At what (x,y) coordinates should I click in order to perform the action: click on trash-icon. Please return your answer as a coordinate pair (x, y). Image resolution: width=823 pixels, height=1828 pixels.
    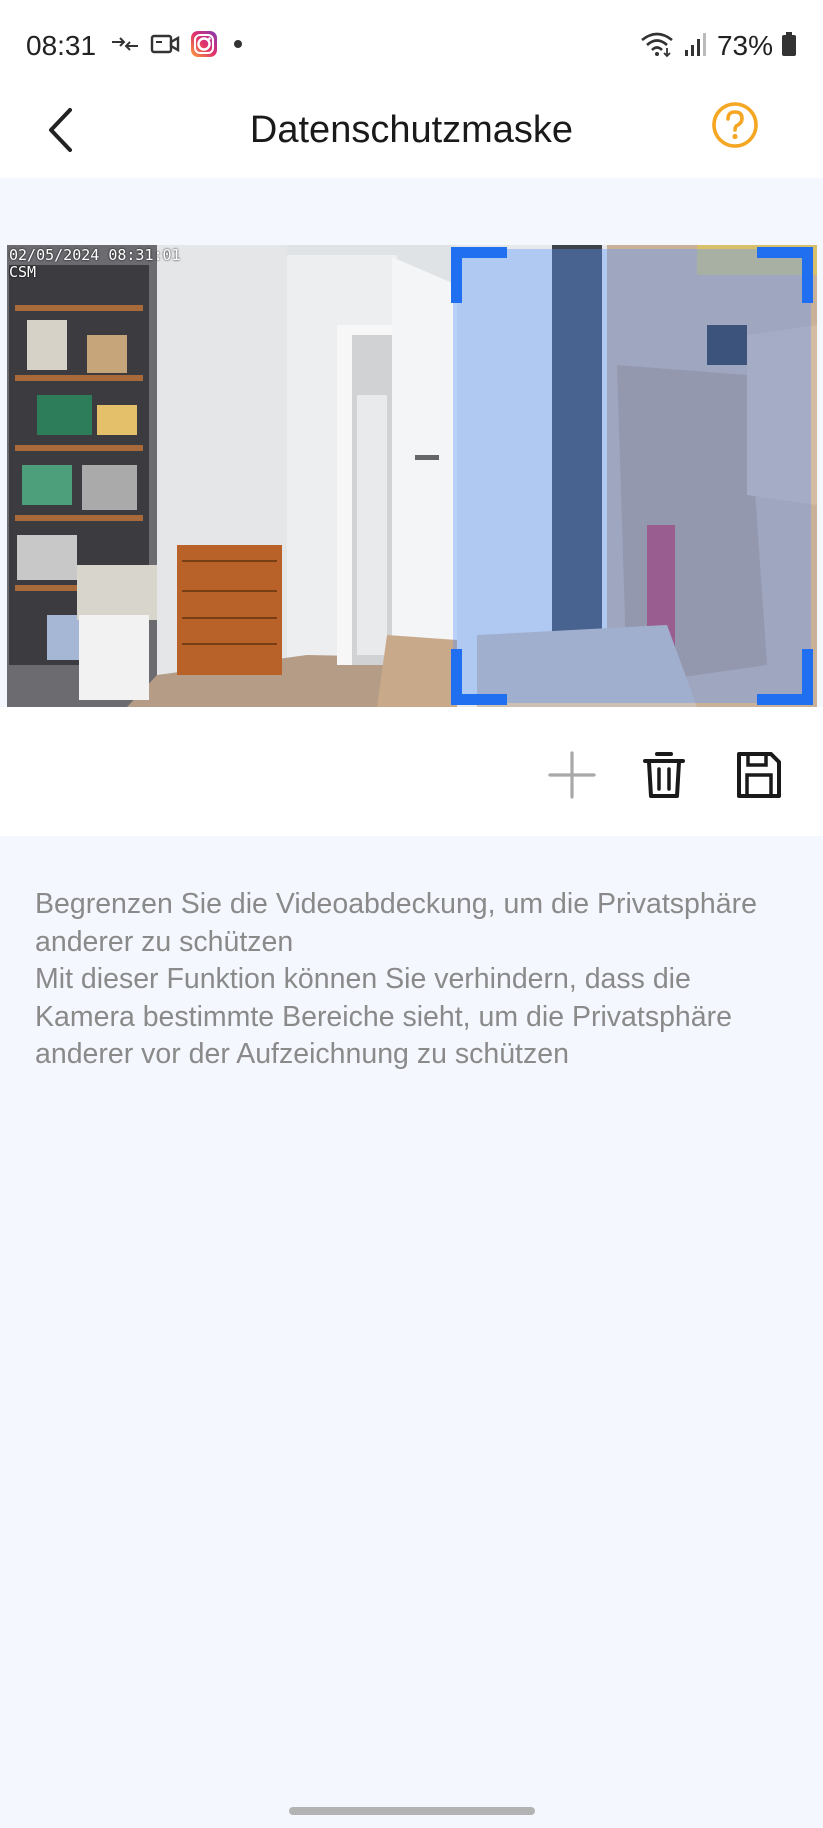
    Looking at the image, I should click on (664, 775).